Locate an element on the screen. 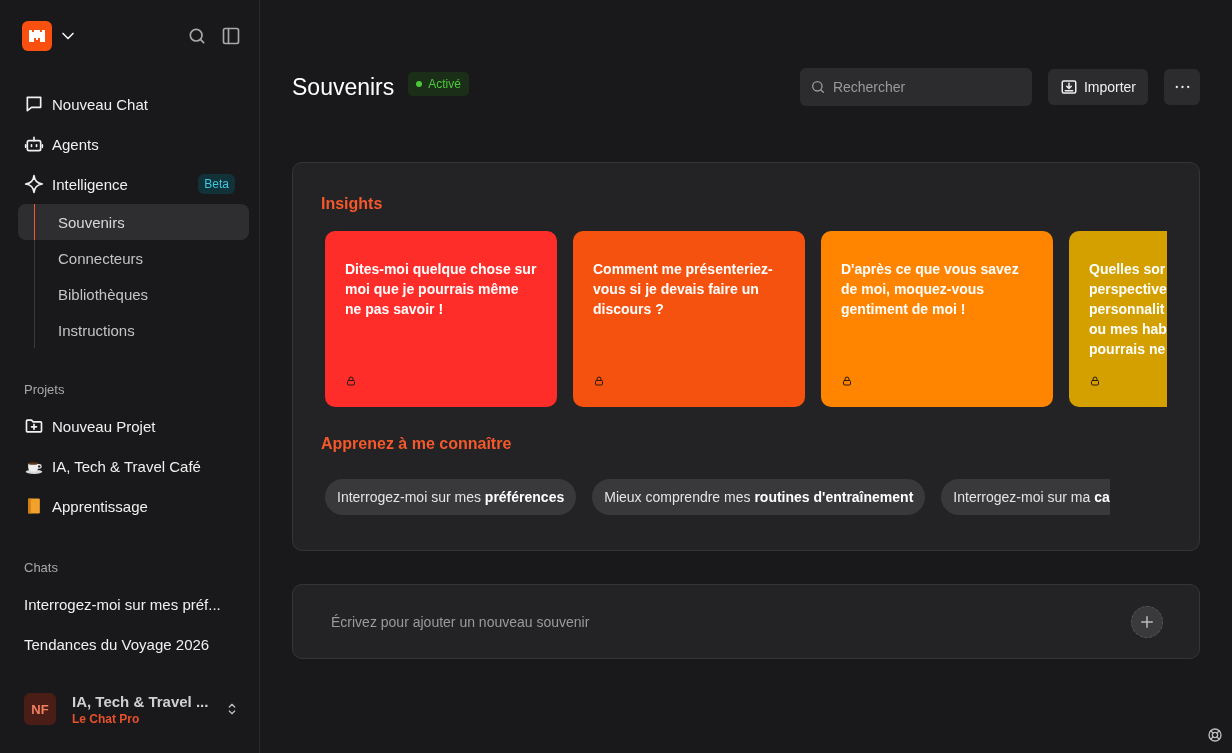 Image resolution: width=1232 pixels, height=753 pixels. robot-icon is located at coordinates (34, 144).